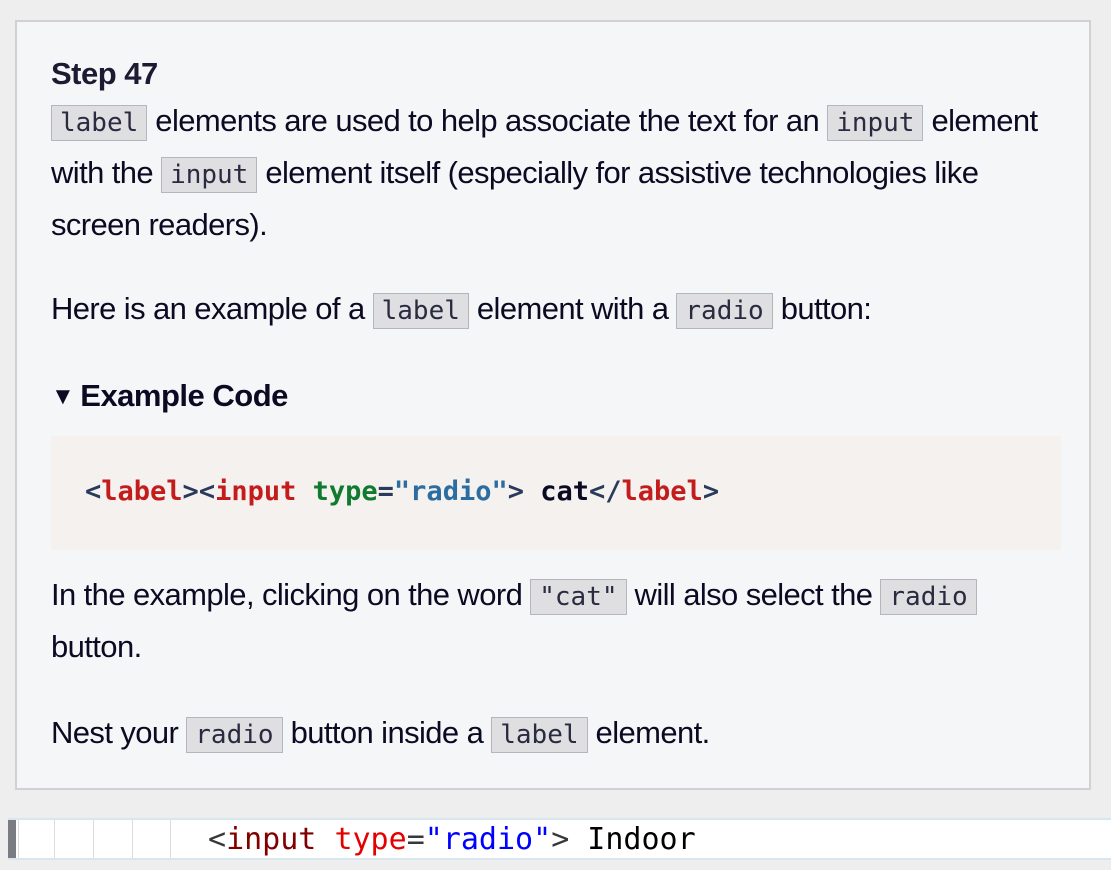 The image size is (1111, 870). Describe the element at coordinates (385, 491) in the screenshot. I see `code-punct: =` at that location.